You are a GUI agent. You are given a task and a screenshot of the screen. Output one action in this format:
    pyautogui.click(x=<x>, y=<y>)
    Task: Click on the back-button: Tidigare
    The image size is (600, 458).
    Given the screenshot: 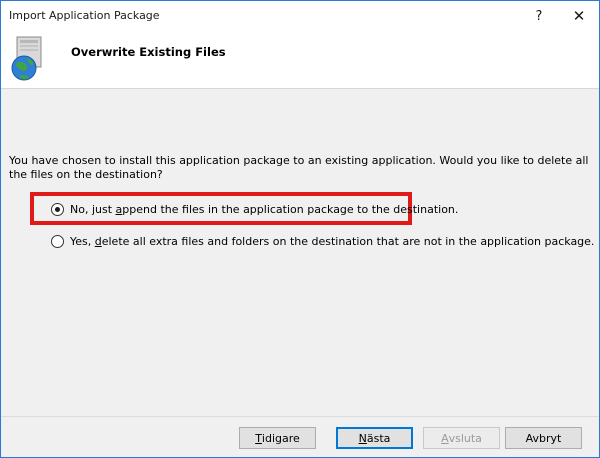 What is the action you would take?
    pyautogui.click(x=277, y=438)
    